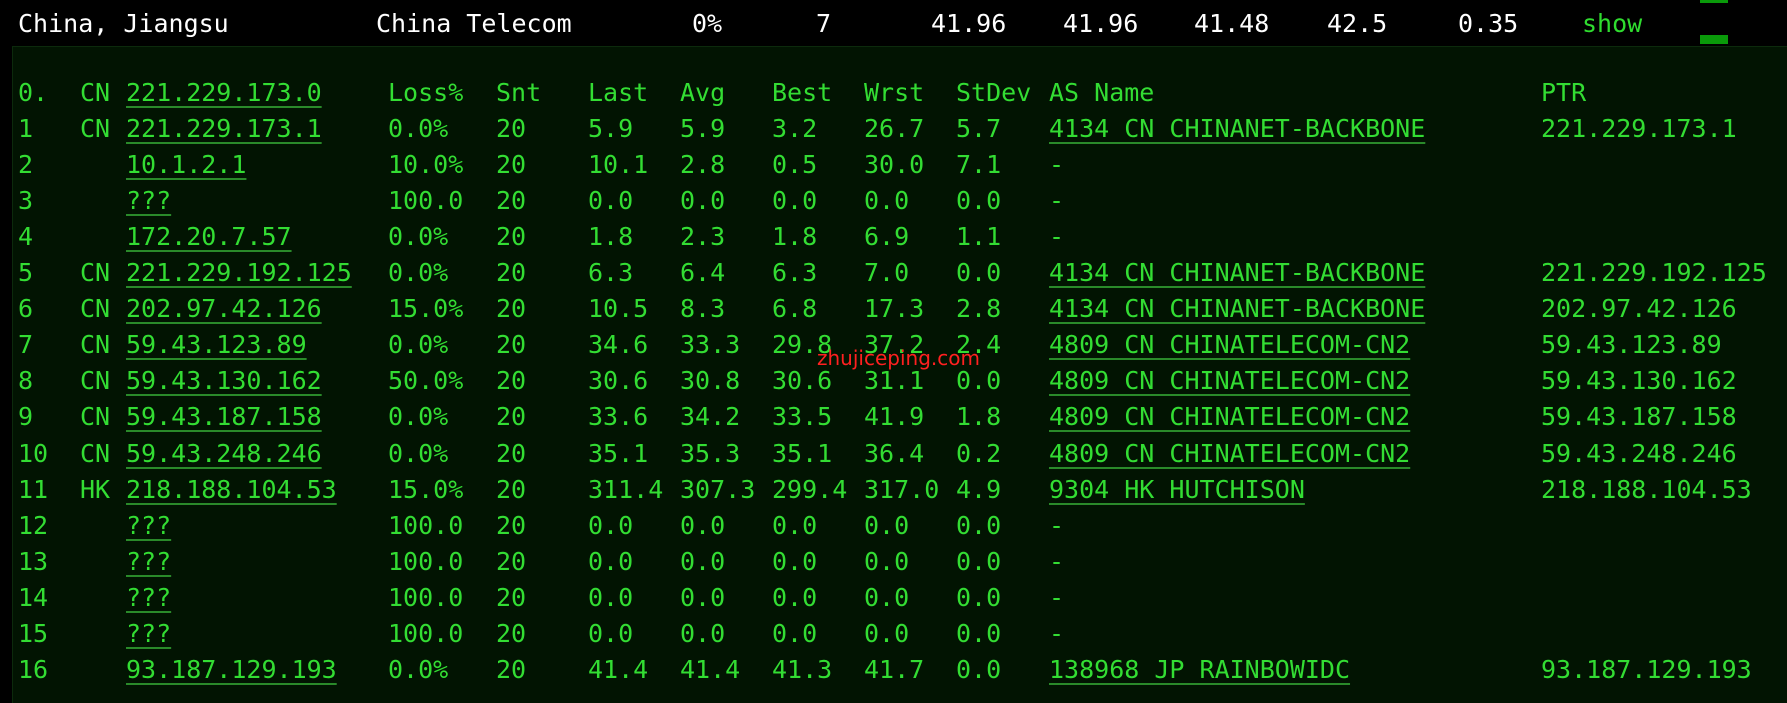  What do you see at coordinates (969, 23) in the screenshot?
I see `summary-last: 41.96` at bounding box center [969, 23].